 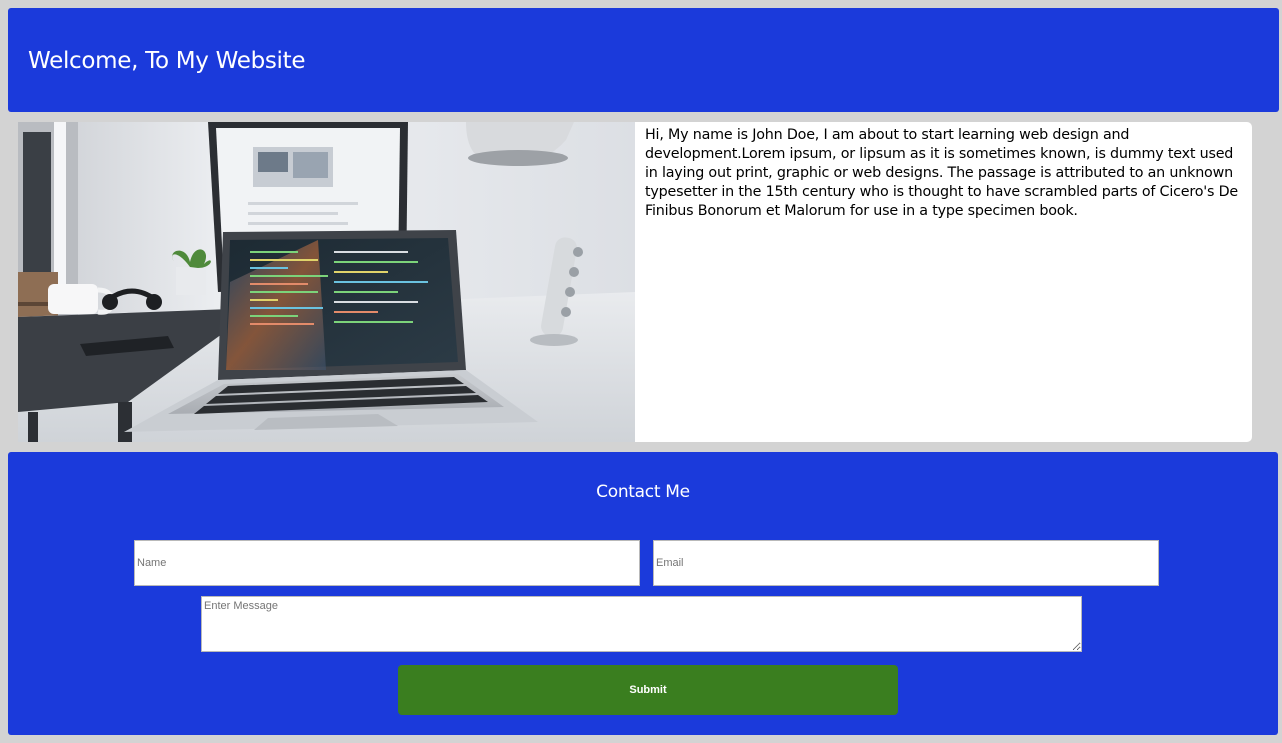 What do you see at coordinates (643, 492) in the screenshot?
I see `contact-heading: Contact Me` at bounding box center [643, 492].